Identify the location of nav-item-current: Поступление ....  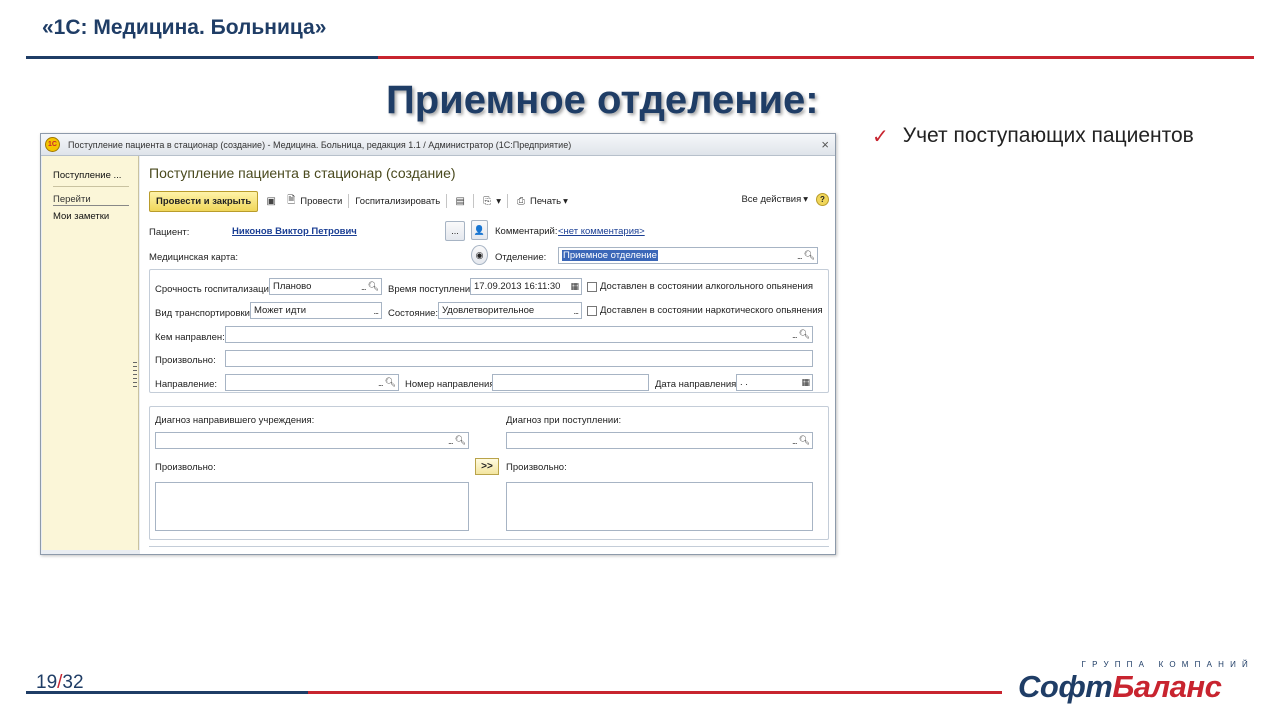
(87, 175).